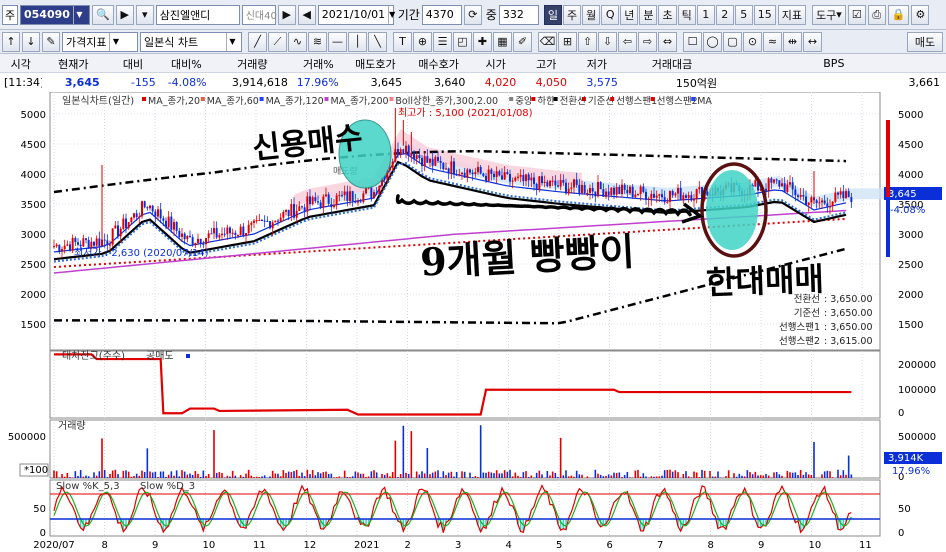  What do you see at coordinates (51, 41) in the screenshot?
I see `edit-button: ✎` at bounding box center [51, 41].